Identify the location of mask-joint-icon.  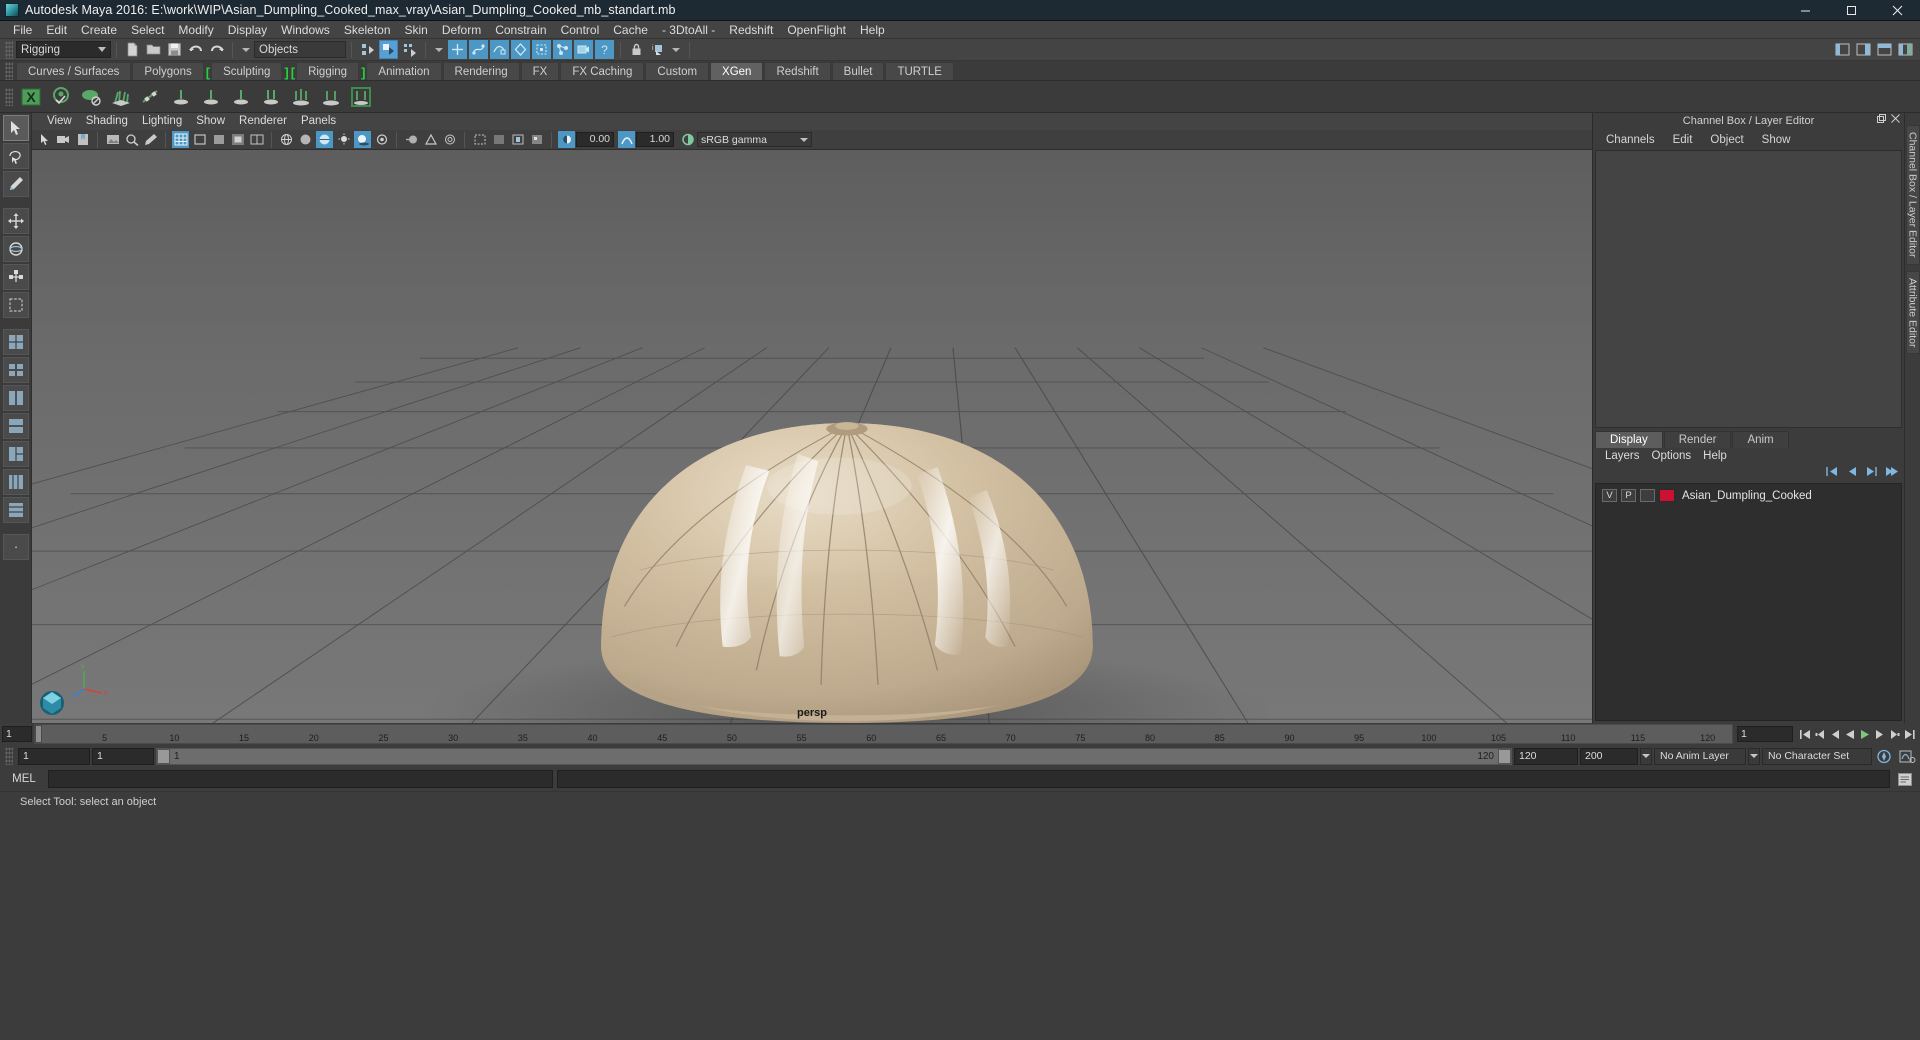
(562, 49).